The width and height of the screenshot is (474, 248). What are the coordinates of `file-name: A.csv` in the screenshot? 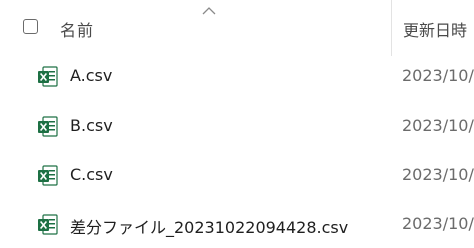 It's located at (91, 75).